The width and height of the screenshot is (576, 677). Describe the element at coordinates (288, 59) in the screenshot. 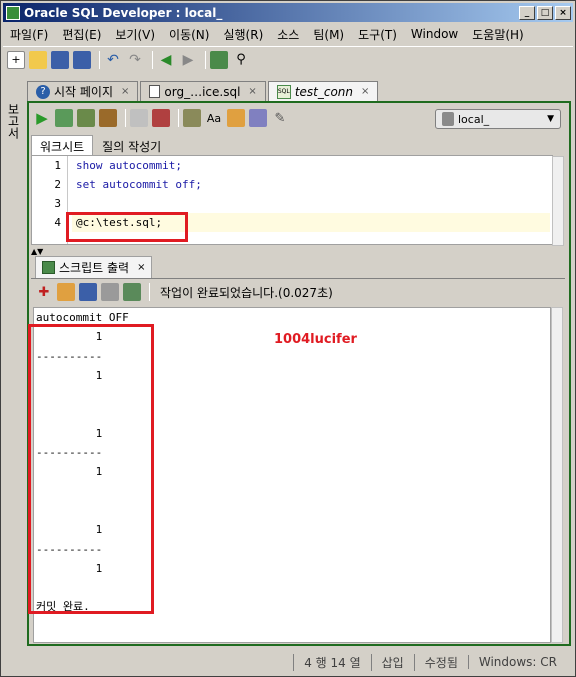

I see `main-toolbar: + ↶ ↷ ◀ ▶ ⚲` at that location.